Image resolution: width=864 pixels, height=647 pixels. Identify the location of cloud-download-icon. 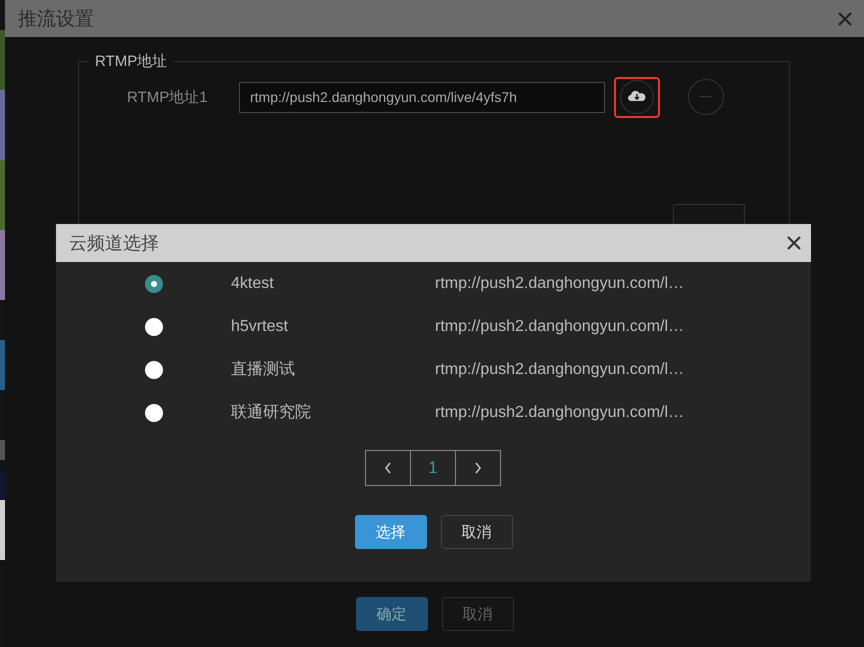
(637, 97).